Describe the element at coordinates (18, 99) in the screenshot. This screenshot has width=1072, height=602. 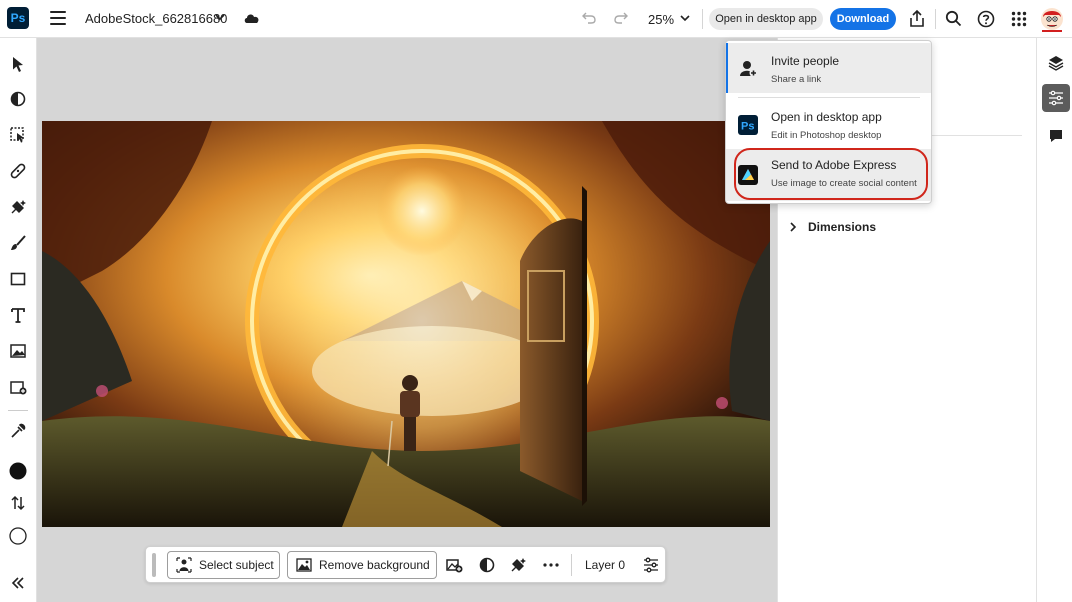
I see `adjustment-tool-icon` at that location.